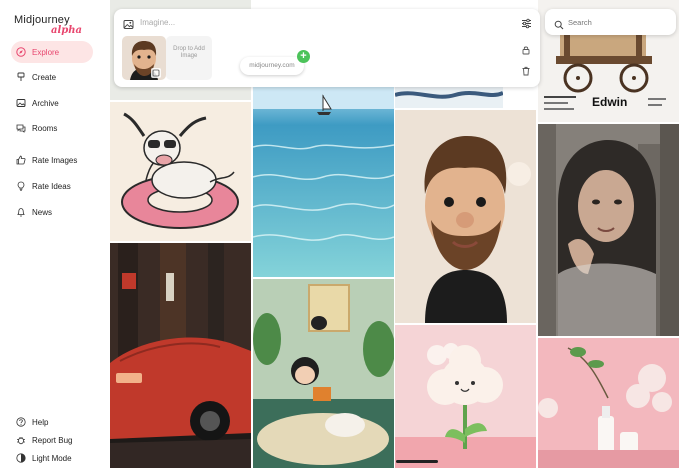  I want to click on nav-item-rate-ideas: Rate Ideas, so click(52, 186).